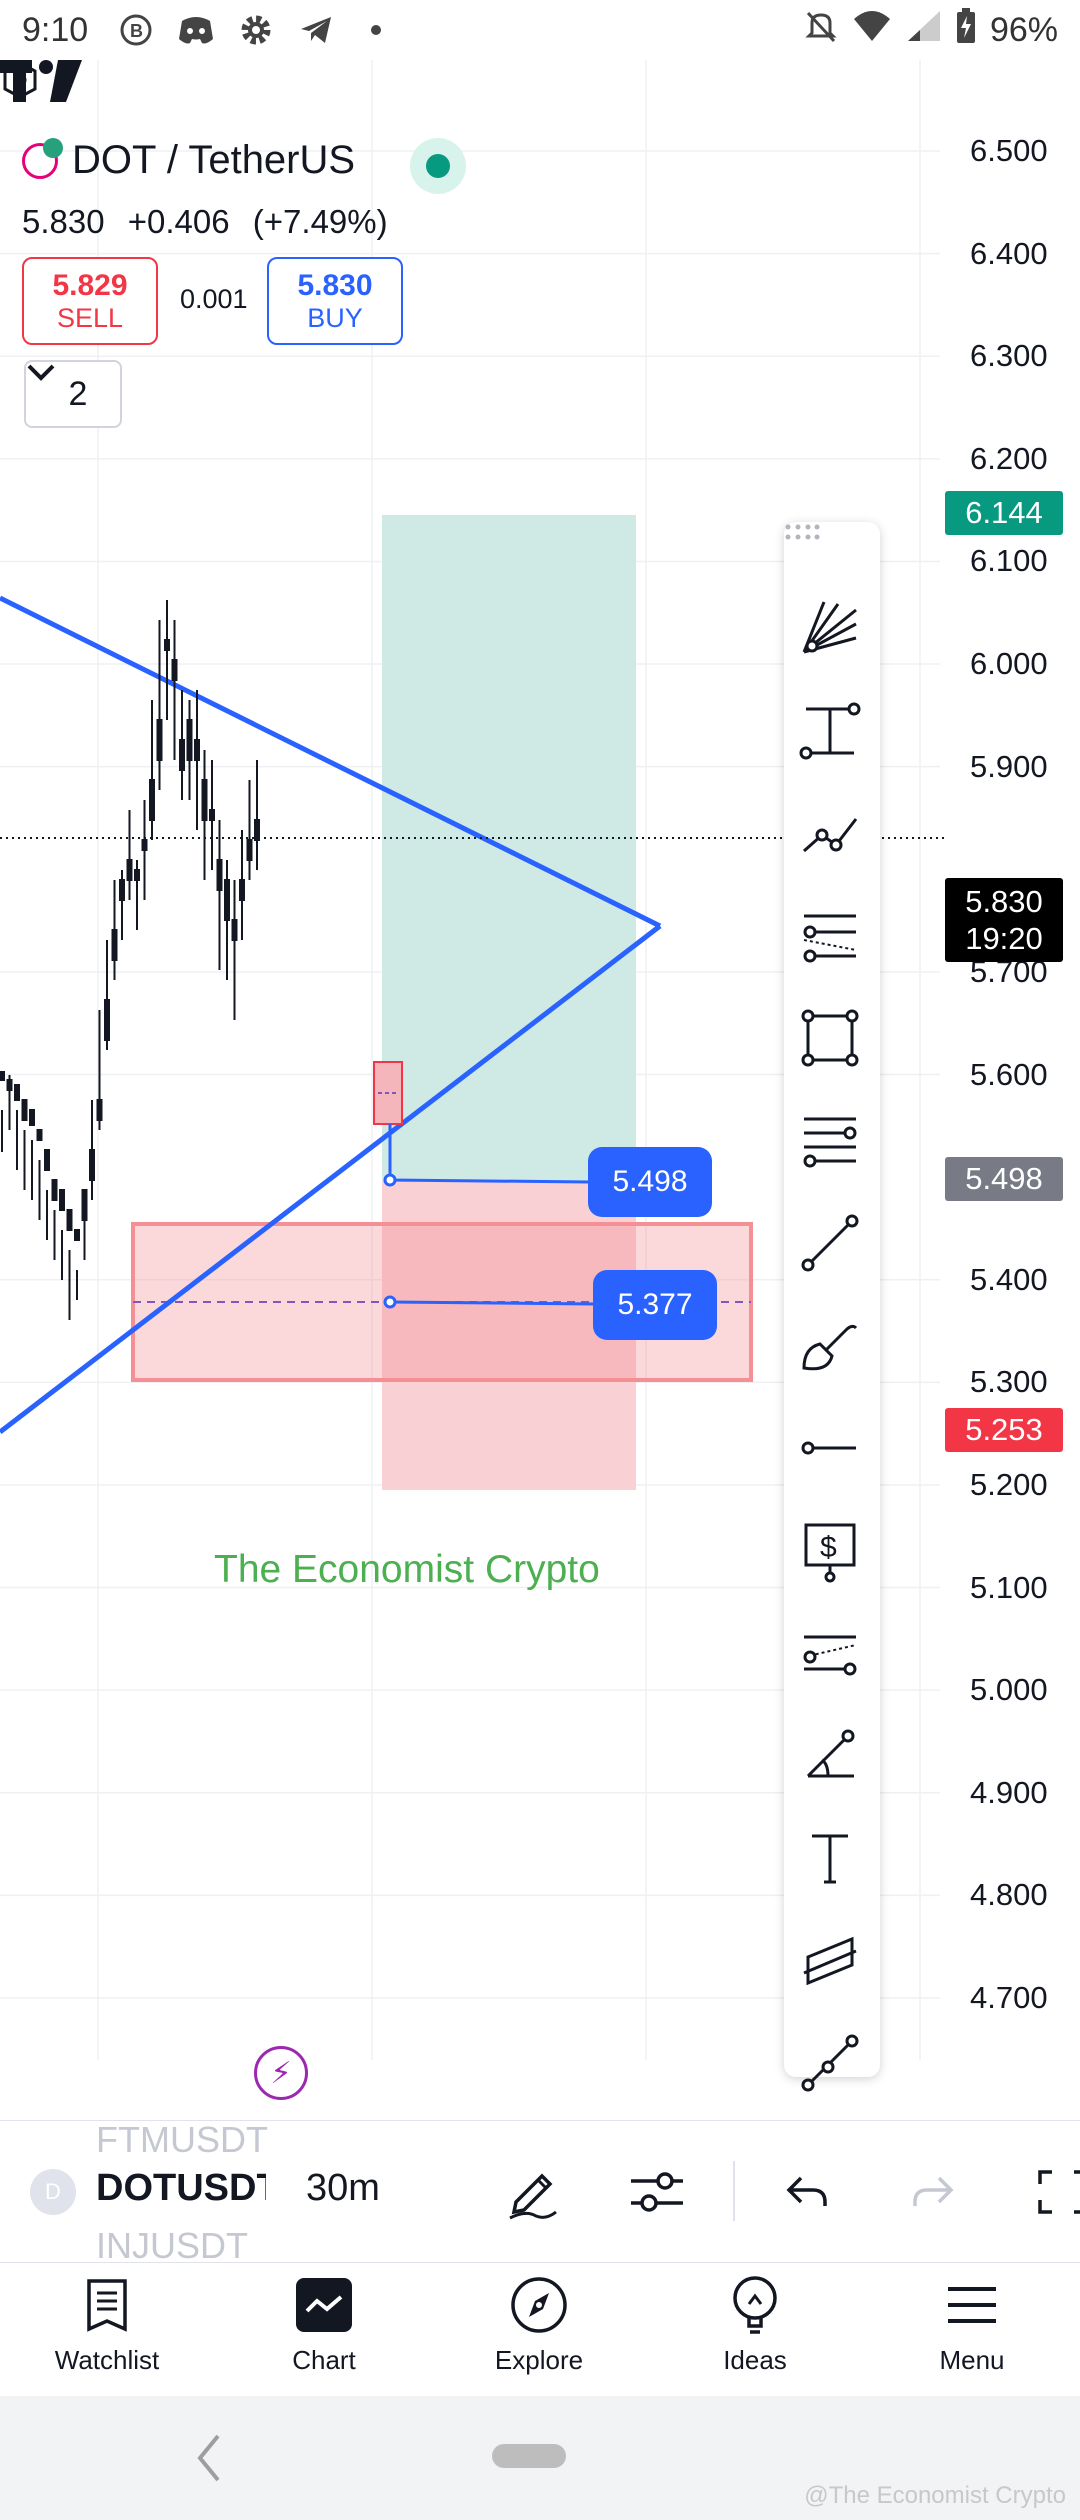  I want to click on price-axis-label: 6.400, so click(1009, 253).